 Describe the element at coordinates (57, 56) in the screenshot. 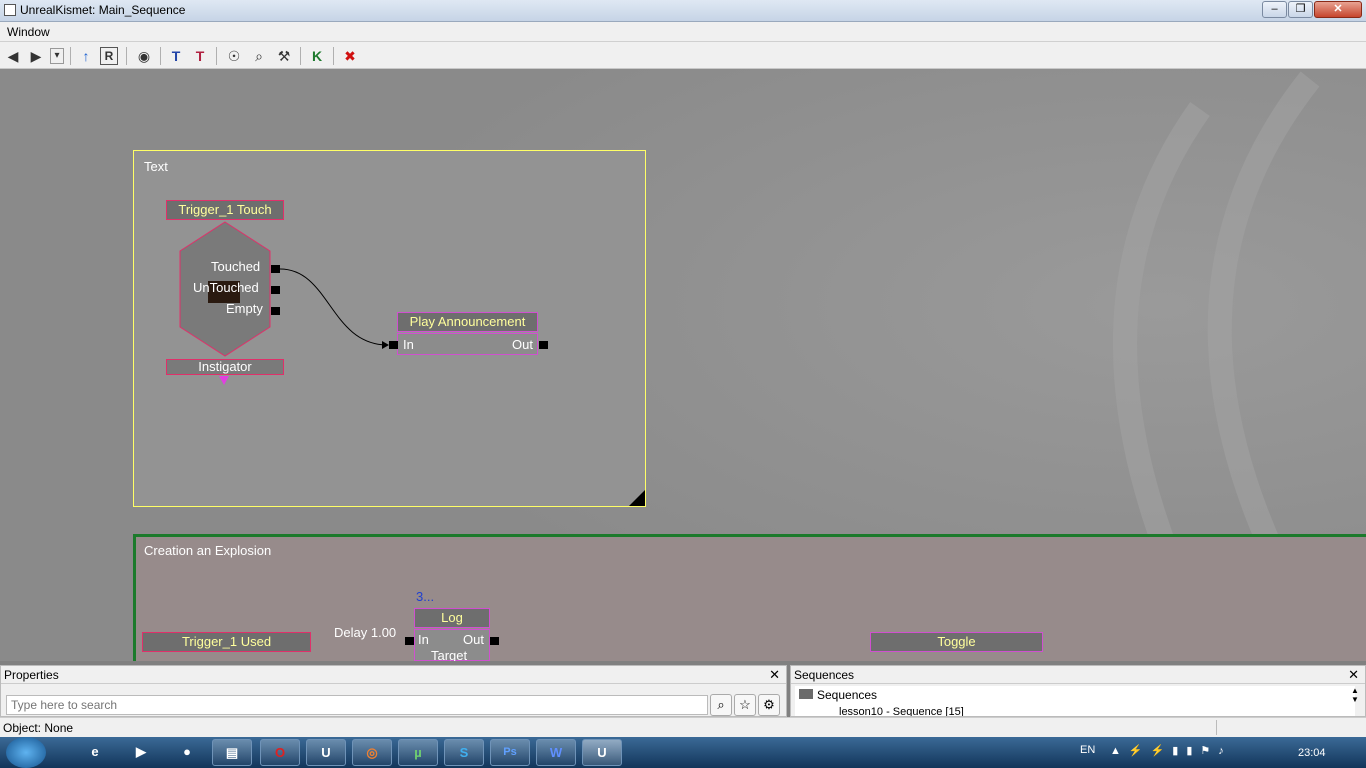

I see `history-dropdown-icon: ▾` at that location.